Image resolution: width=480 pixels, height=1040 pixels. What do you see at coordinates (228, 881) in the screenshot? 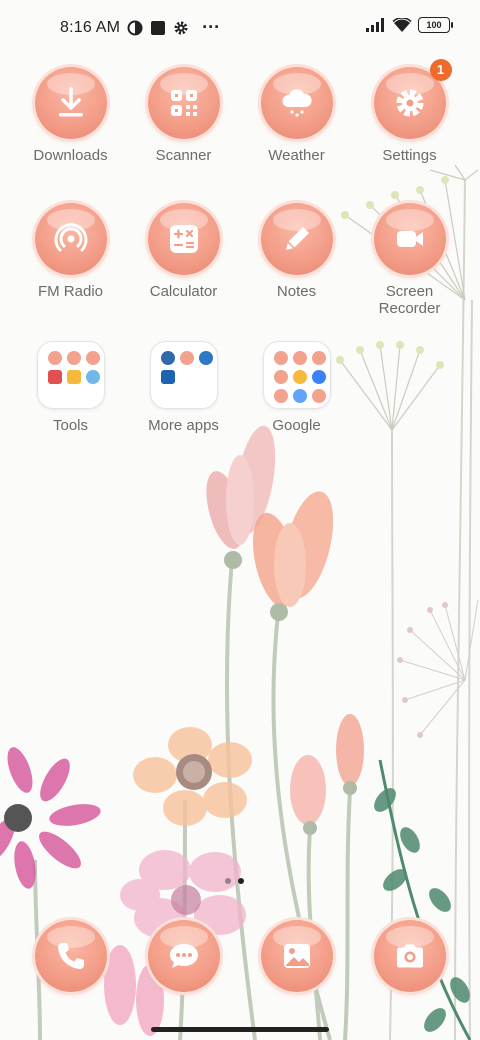
I see `page-dot` at bounding box center [228, 881].